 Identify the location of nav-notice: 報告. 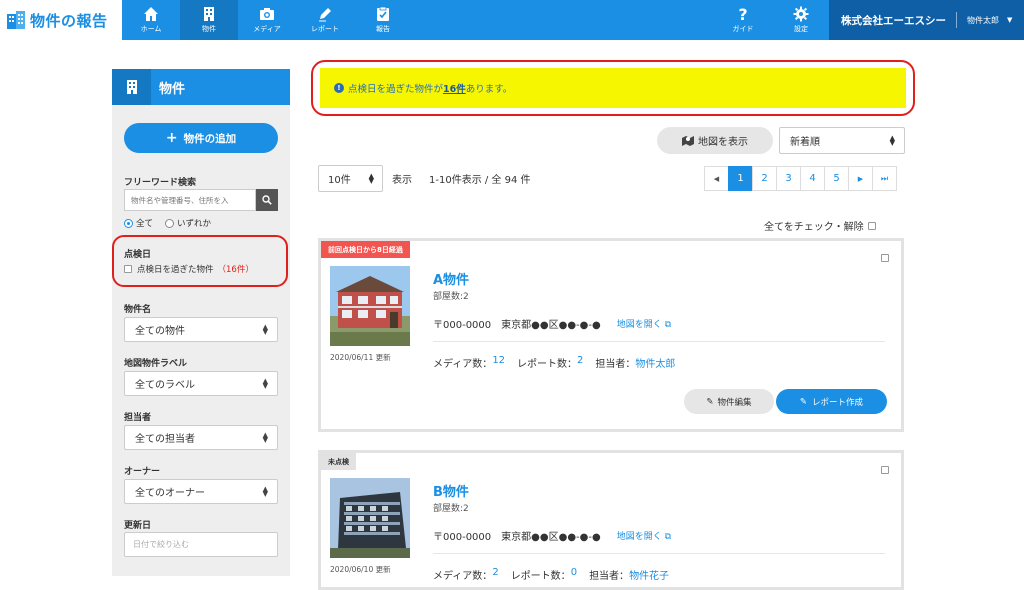
(383, 20).